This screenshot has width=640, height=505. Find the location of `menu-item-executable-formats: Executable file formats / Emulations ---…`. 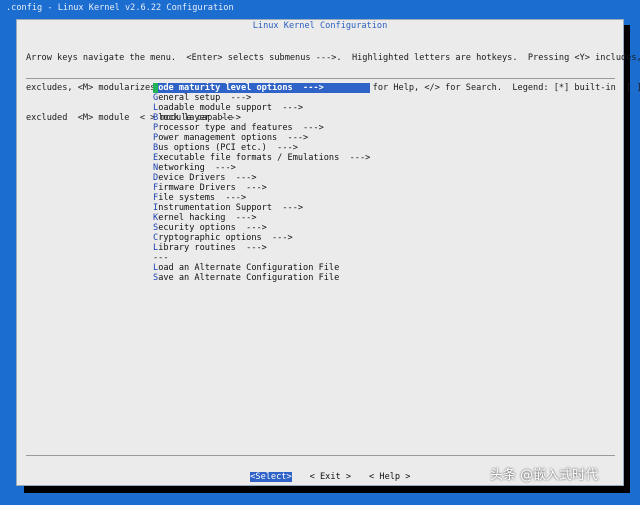

menu-item-executable-formats: Executable file formats / Emulations ---… is located at coordinates (261, 158).